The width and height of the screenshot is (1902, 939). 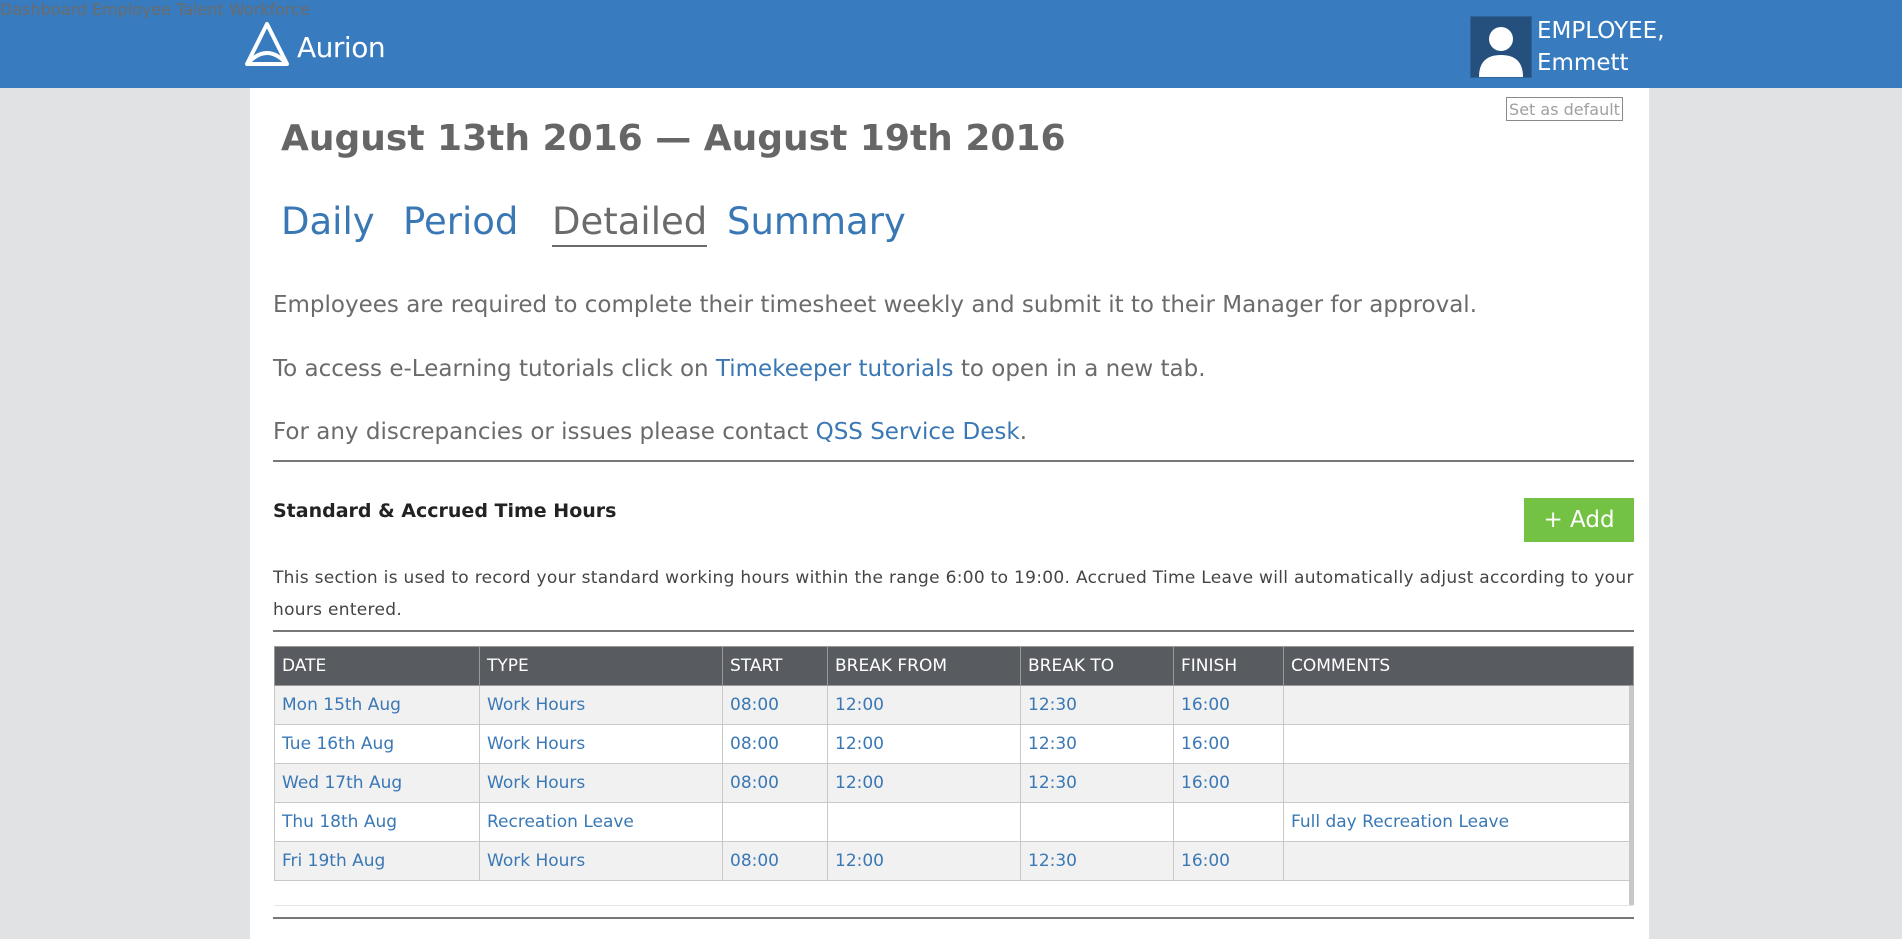 What do you see at coordinates (1228, 666) in the screenshot?
I see `column-header-finish: FINISH` at bounding box center [1228, 666].